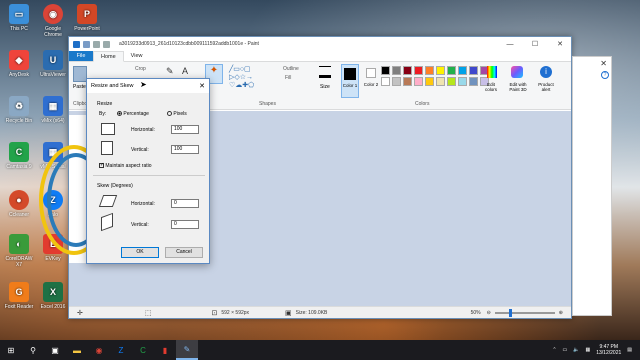 The height and width of the screenshot is (360, 640). Describe the element at coordinates (121, 350) in the screenshot. I see `zalo-taskbar-icon: Z` at that location.